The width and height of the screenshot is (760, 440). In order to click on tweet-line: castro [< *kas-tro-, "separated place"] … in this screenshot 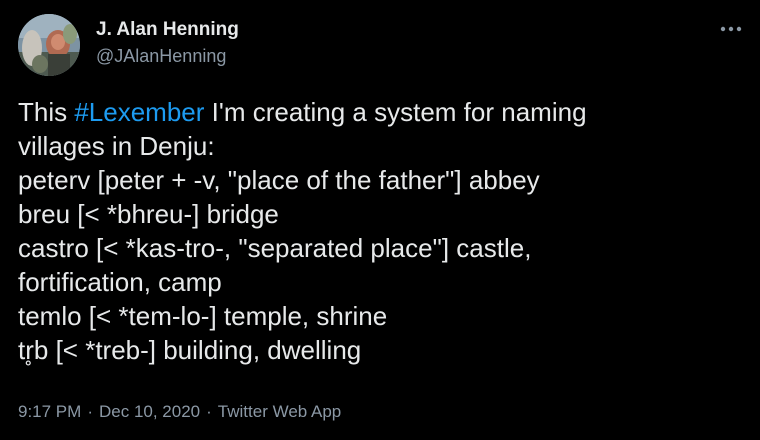, I will do `click(275, 248)`.